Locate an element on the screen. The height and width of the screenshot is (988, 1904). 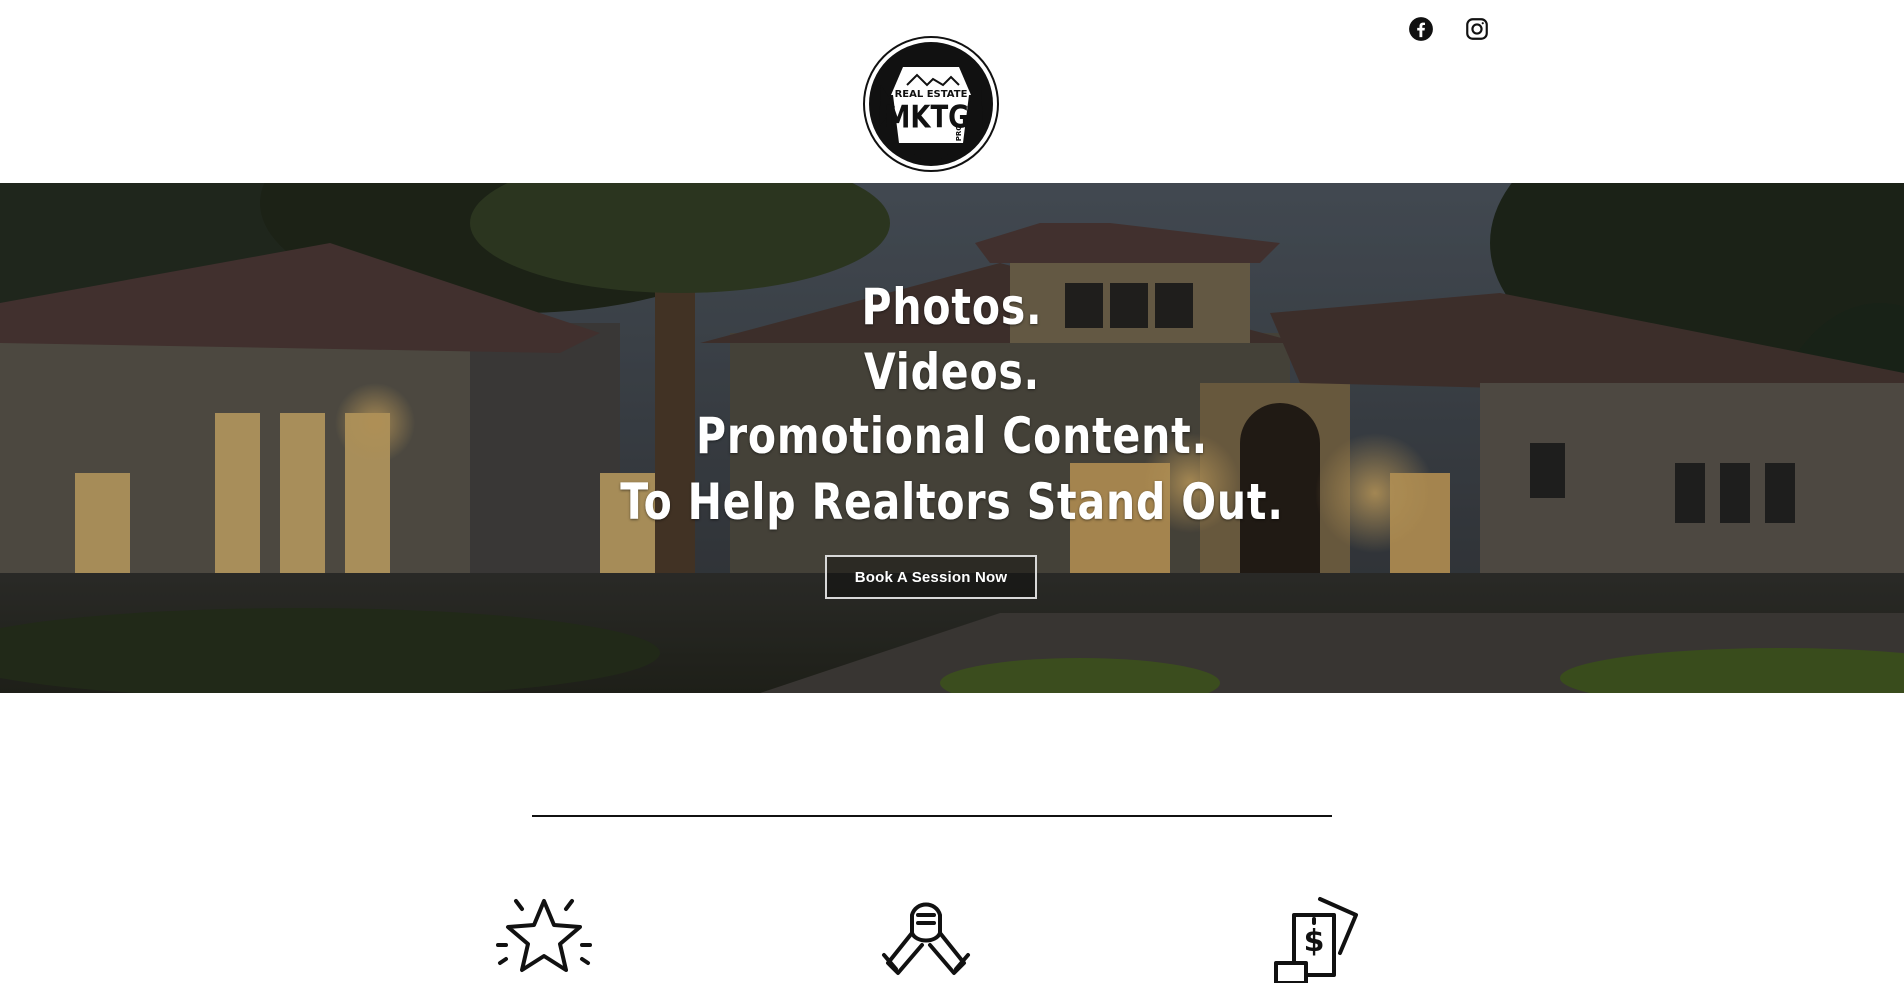
logo-sub-text: PRO is located at coordinates (959, 133).